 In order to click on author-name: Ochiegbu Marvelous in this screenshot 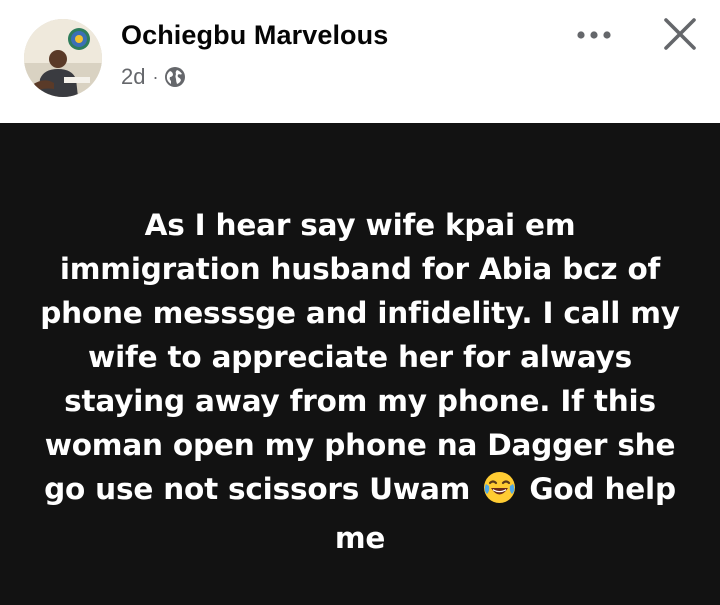, I will do `click(254, 35)`.